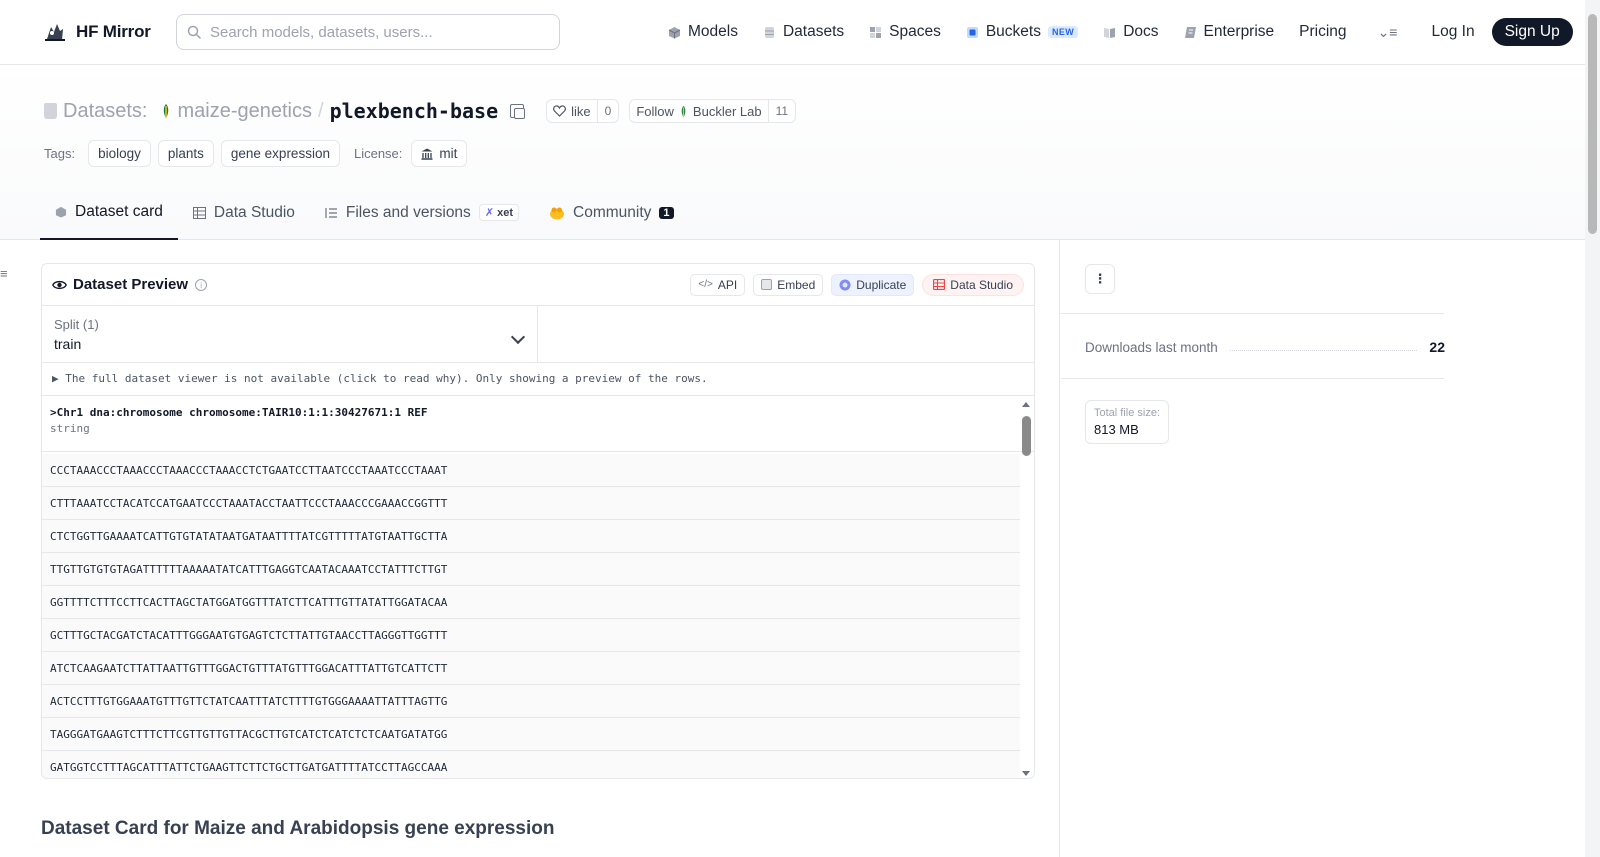  Describe the element at coordinates (254, 212) in the screenshot. I see `tab-data-studio-label: Data Studio` at that location.